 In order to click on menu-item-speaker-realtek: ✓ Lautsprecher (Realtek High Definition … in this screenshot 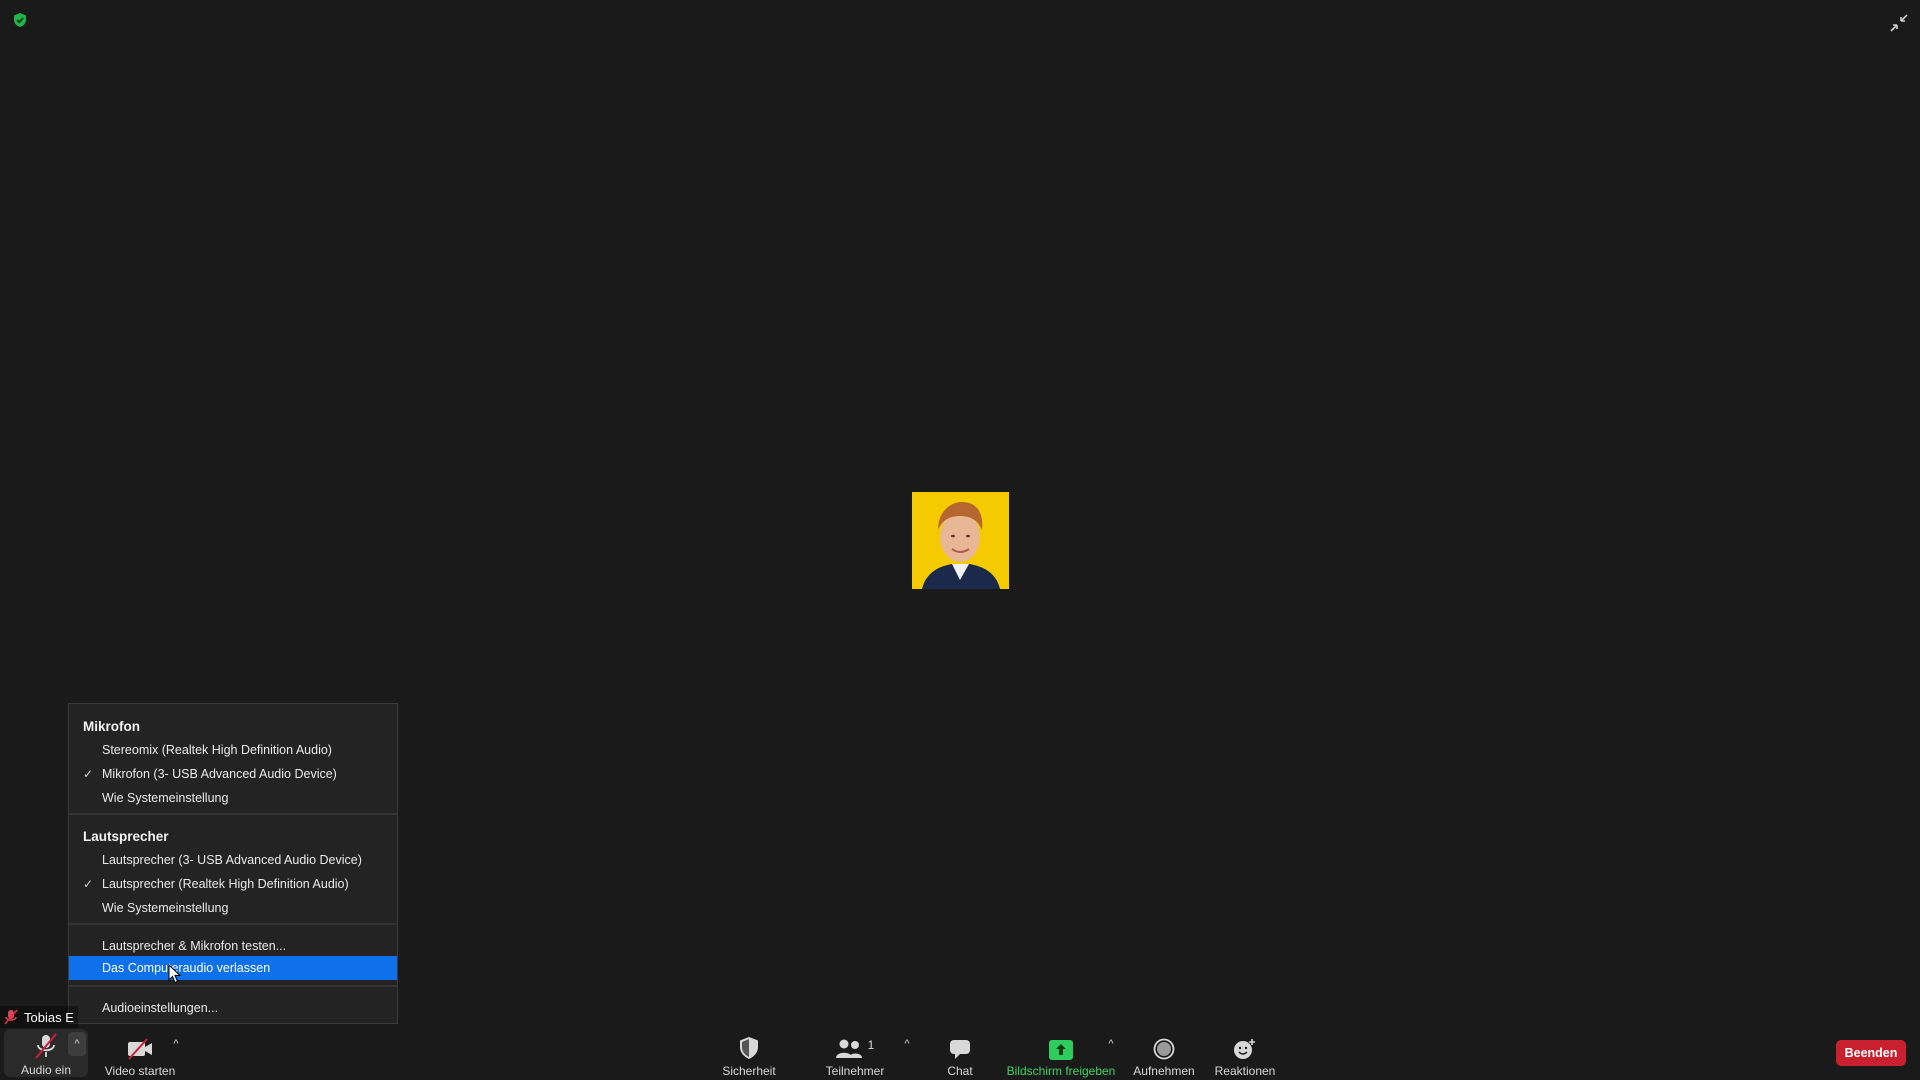, I will do `click(233, 884)`.